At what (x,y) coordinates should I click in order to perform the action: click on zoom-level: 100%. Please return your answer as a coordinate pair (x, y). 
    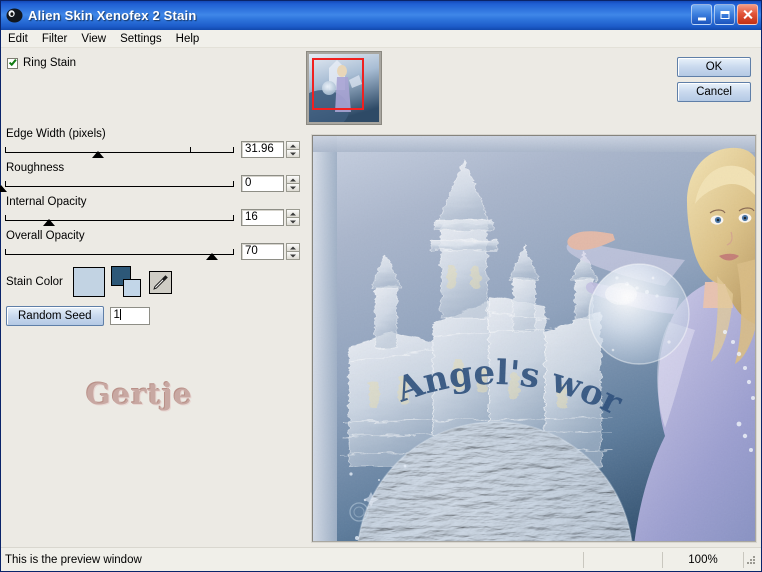
    Looking at the image, I should click on (703, 559).